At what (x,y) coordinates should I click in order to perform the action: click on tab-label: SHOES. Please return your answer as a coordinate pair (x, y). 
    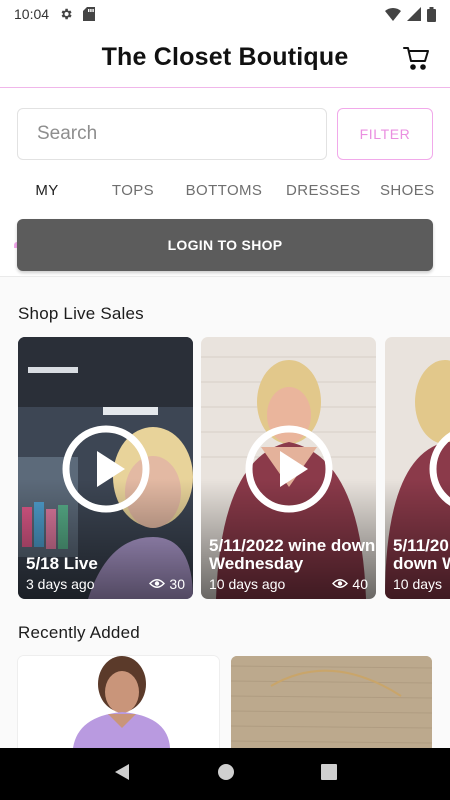
    Looking at the image, I should click on (407, 190).